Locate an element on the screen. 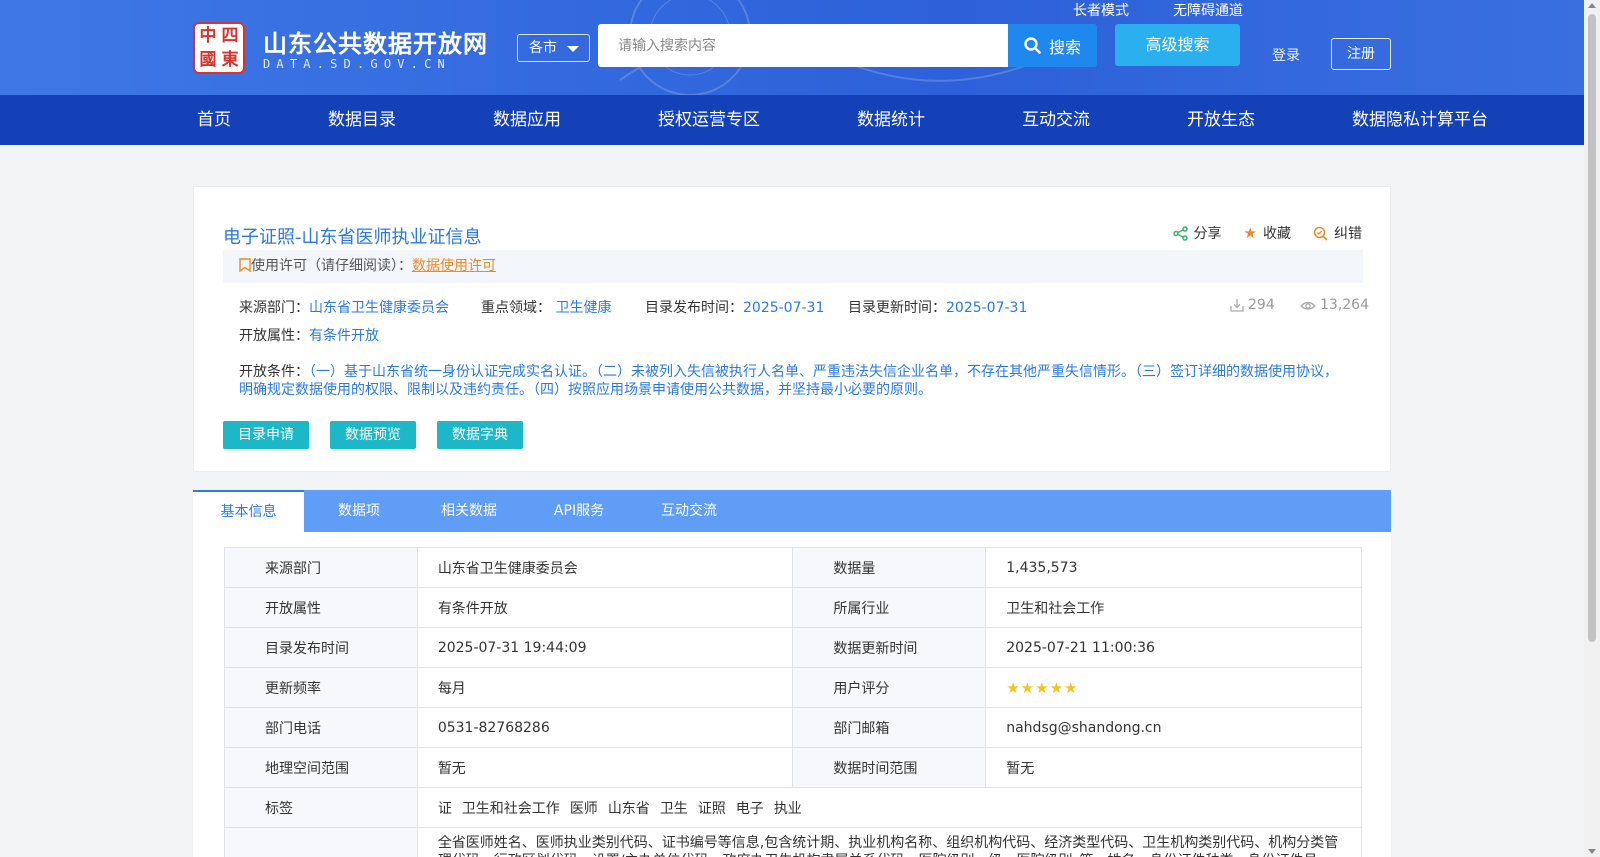  table-row: 开放属性 有条件开放 所属行业 卫生和社会工作 is located at coordinates (793, 607).